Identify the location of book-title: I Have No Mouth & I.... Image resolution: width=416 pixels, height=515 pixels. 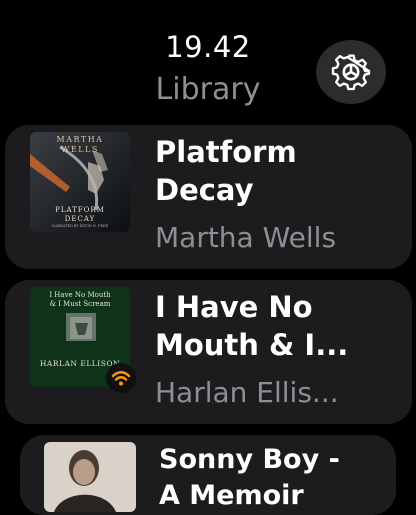
(275, 326).